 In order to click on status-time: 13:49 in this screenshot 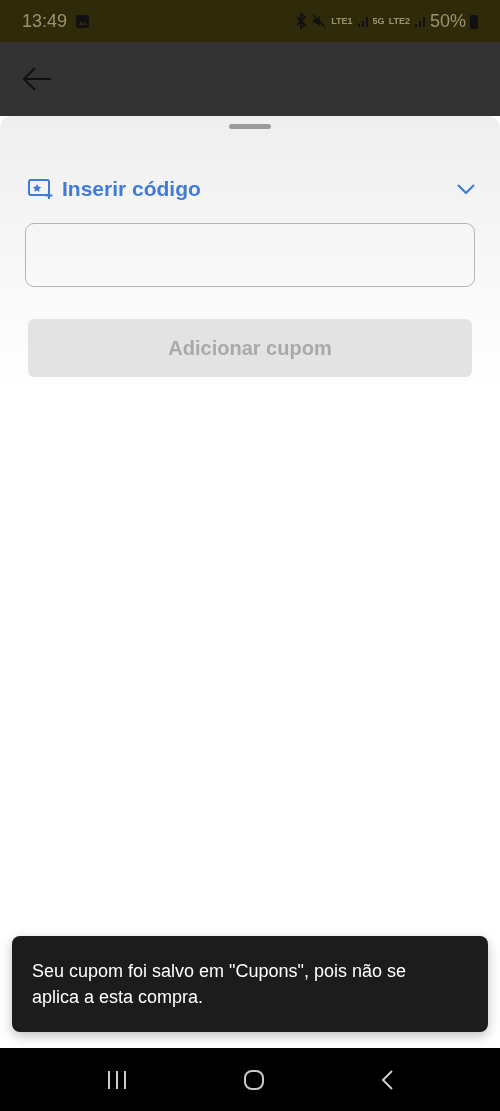, I will do `click(45, 21)`.